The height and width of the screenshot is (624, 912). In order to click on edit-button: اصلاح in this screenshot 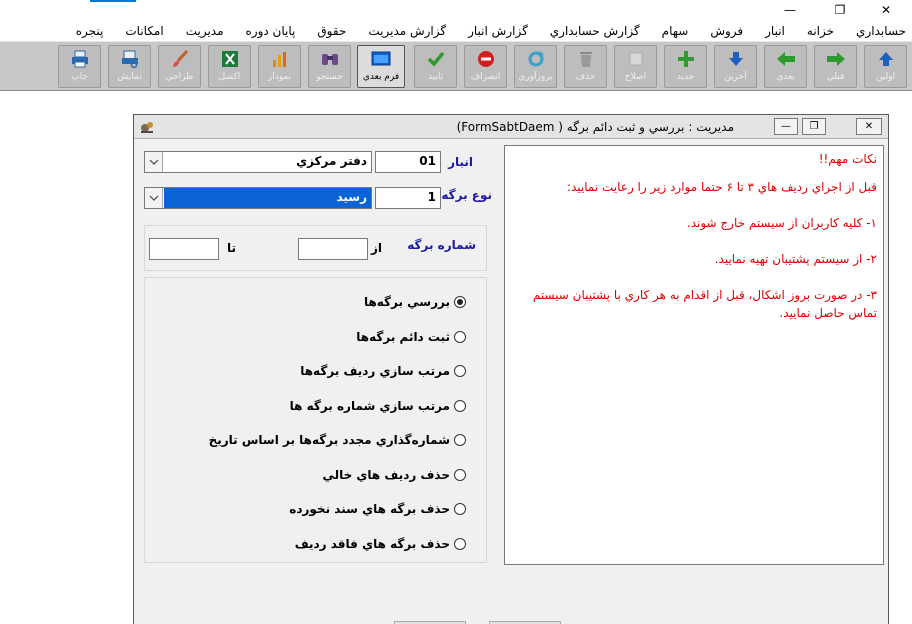, I will do `click(635, 66)`.